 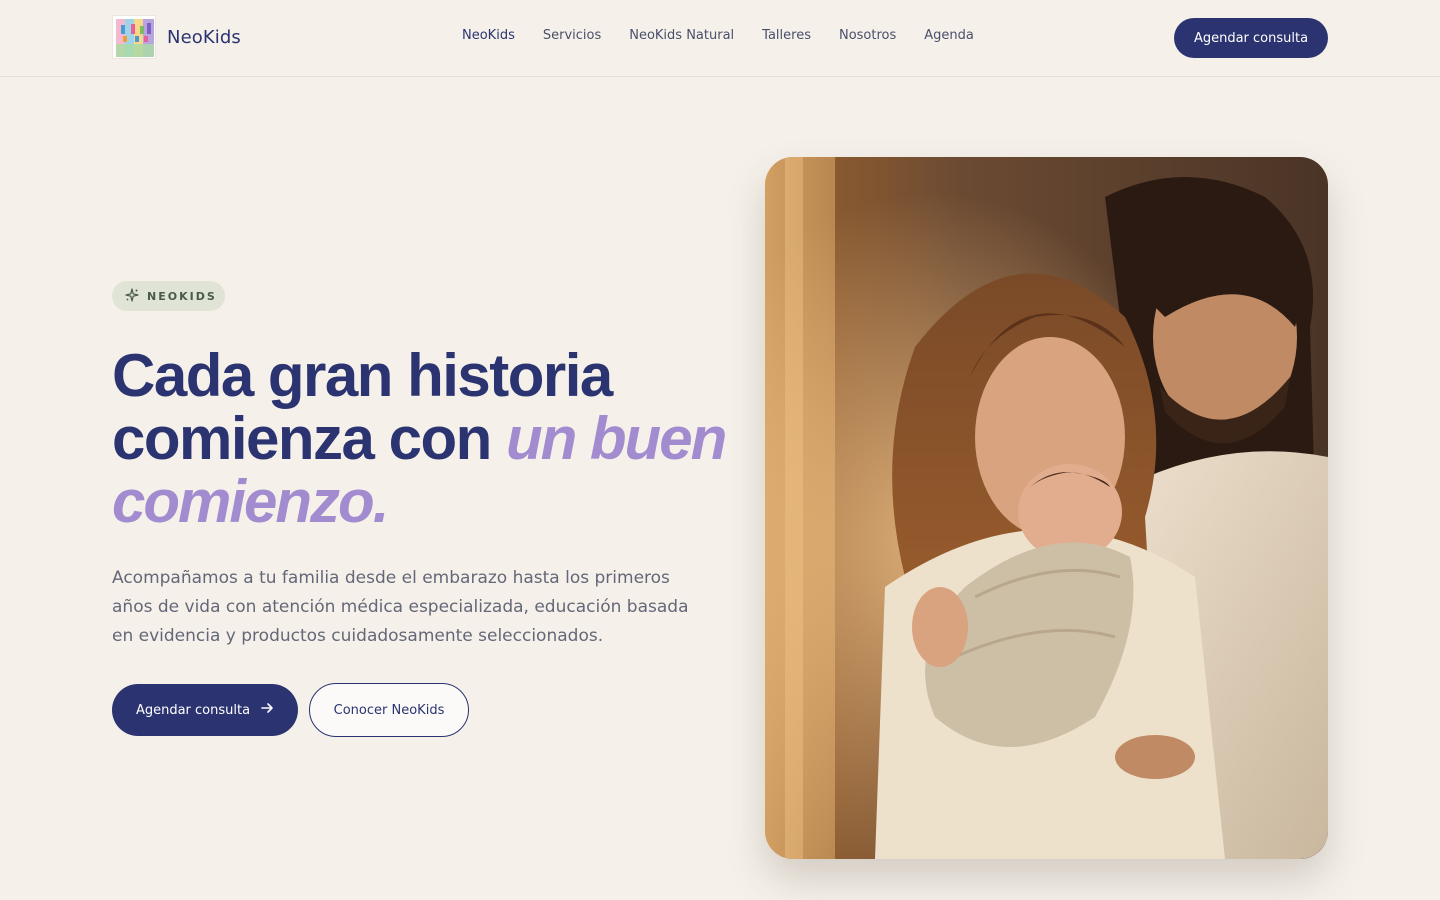 I want to click on nav-item-nosotros: Nosotros, so click(x=867, y=35).